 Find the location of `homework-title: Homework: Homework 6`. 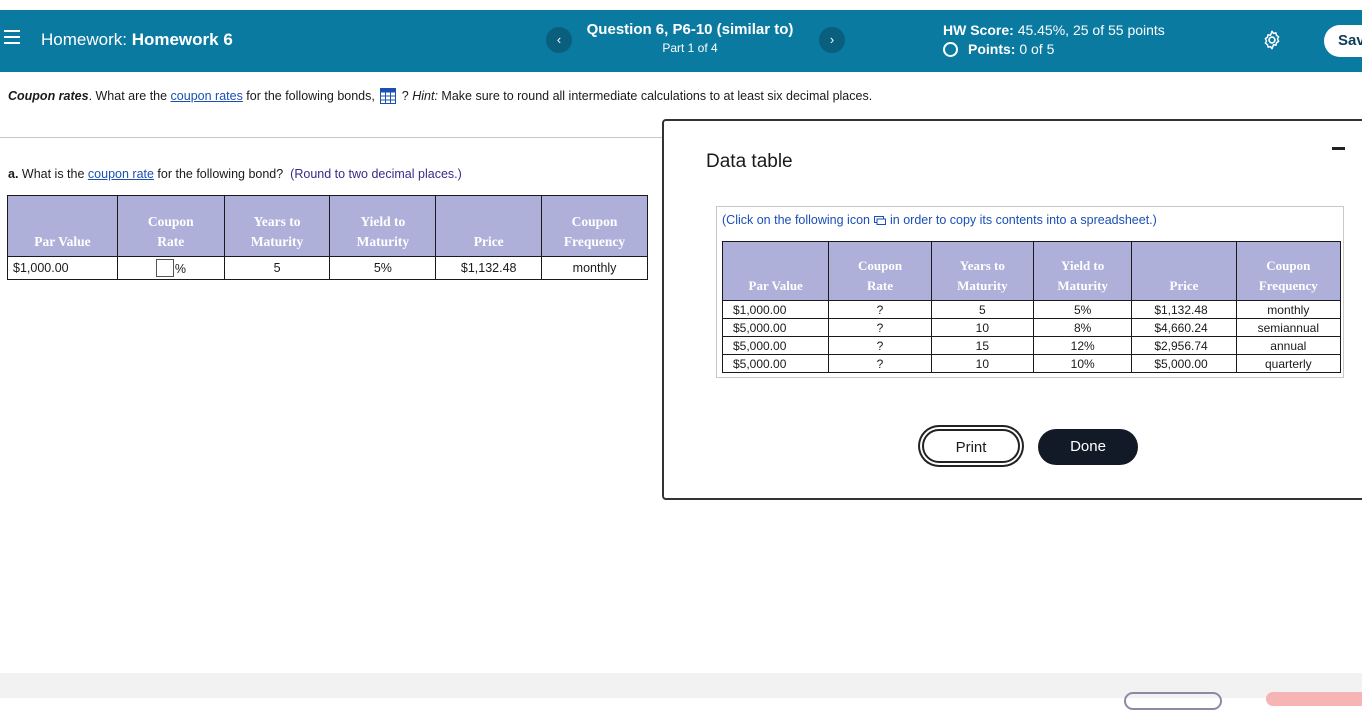

homework-title: Homework: Homework 6 is located at coordinates (137, 40).